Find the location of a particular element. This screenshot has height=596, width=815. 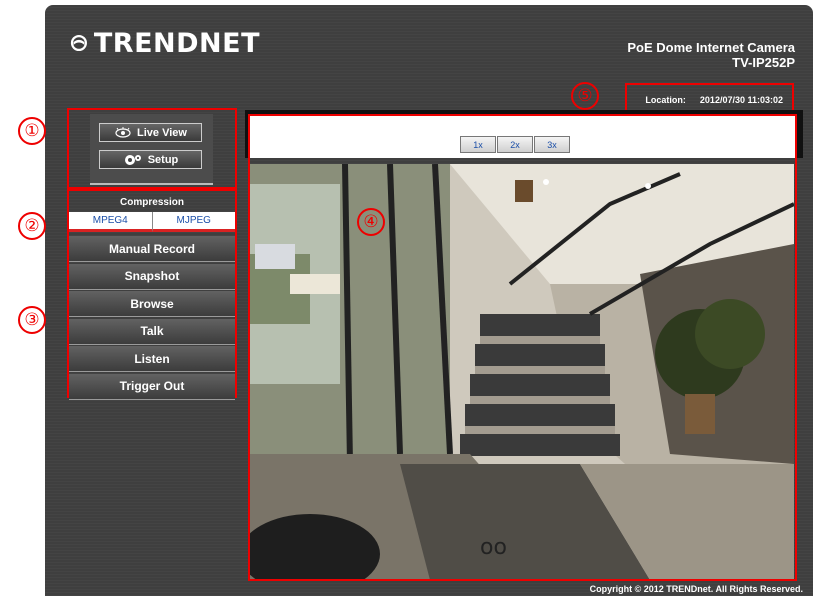

brand-wordmark: TRENDNET is located at coordinates (176, 43).